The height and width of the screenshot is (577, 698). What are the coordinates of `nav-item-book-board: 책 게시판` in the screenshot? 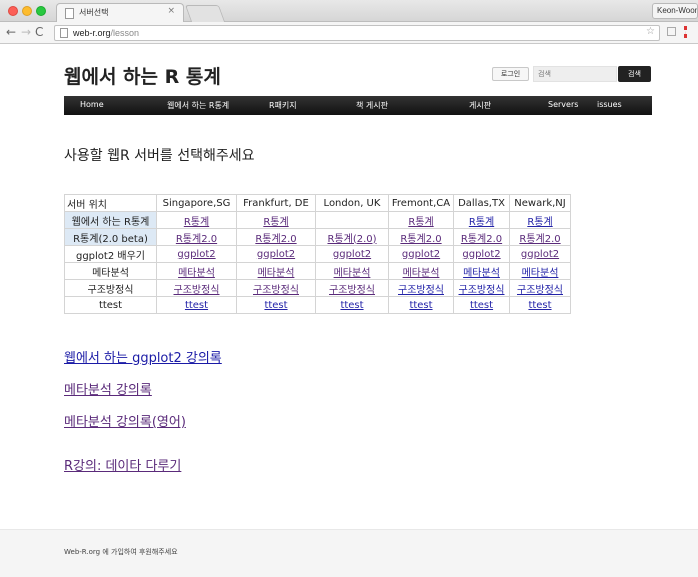 It's located at (372, 105).